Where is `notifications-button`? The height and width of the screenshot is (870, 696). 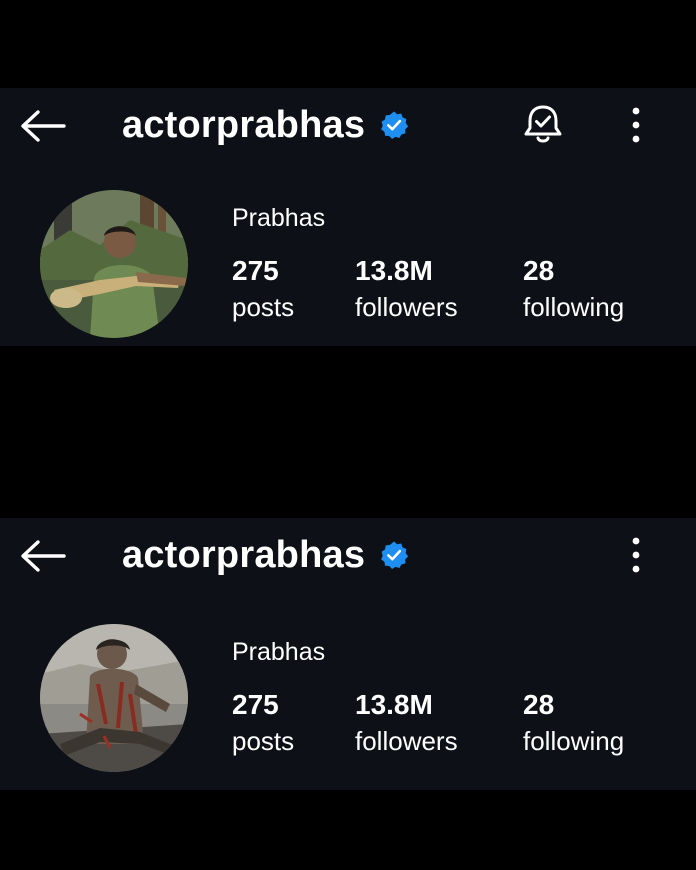
notifications-button is located at coordinates (543, 125).